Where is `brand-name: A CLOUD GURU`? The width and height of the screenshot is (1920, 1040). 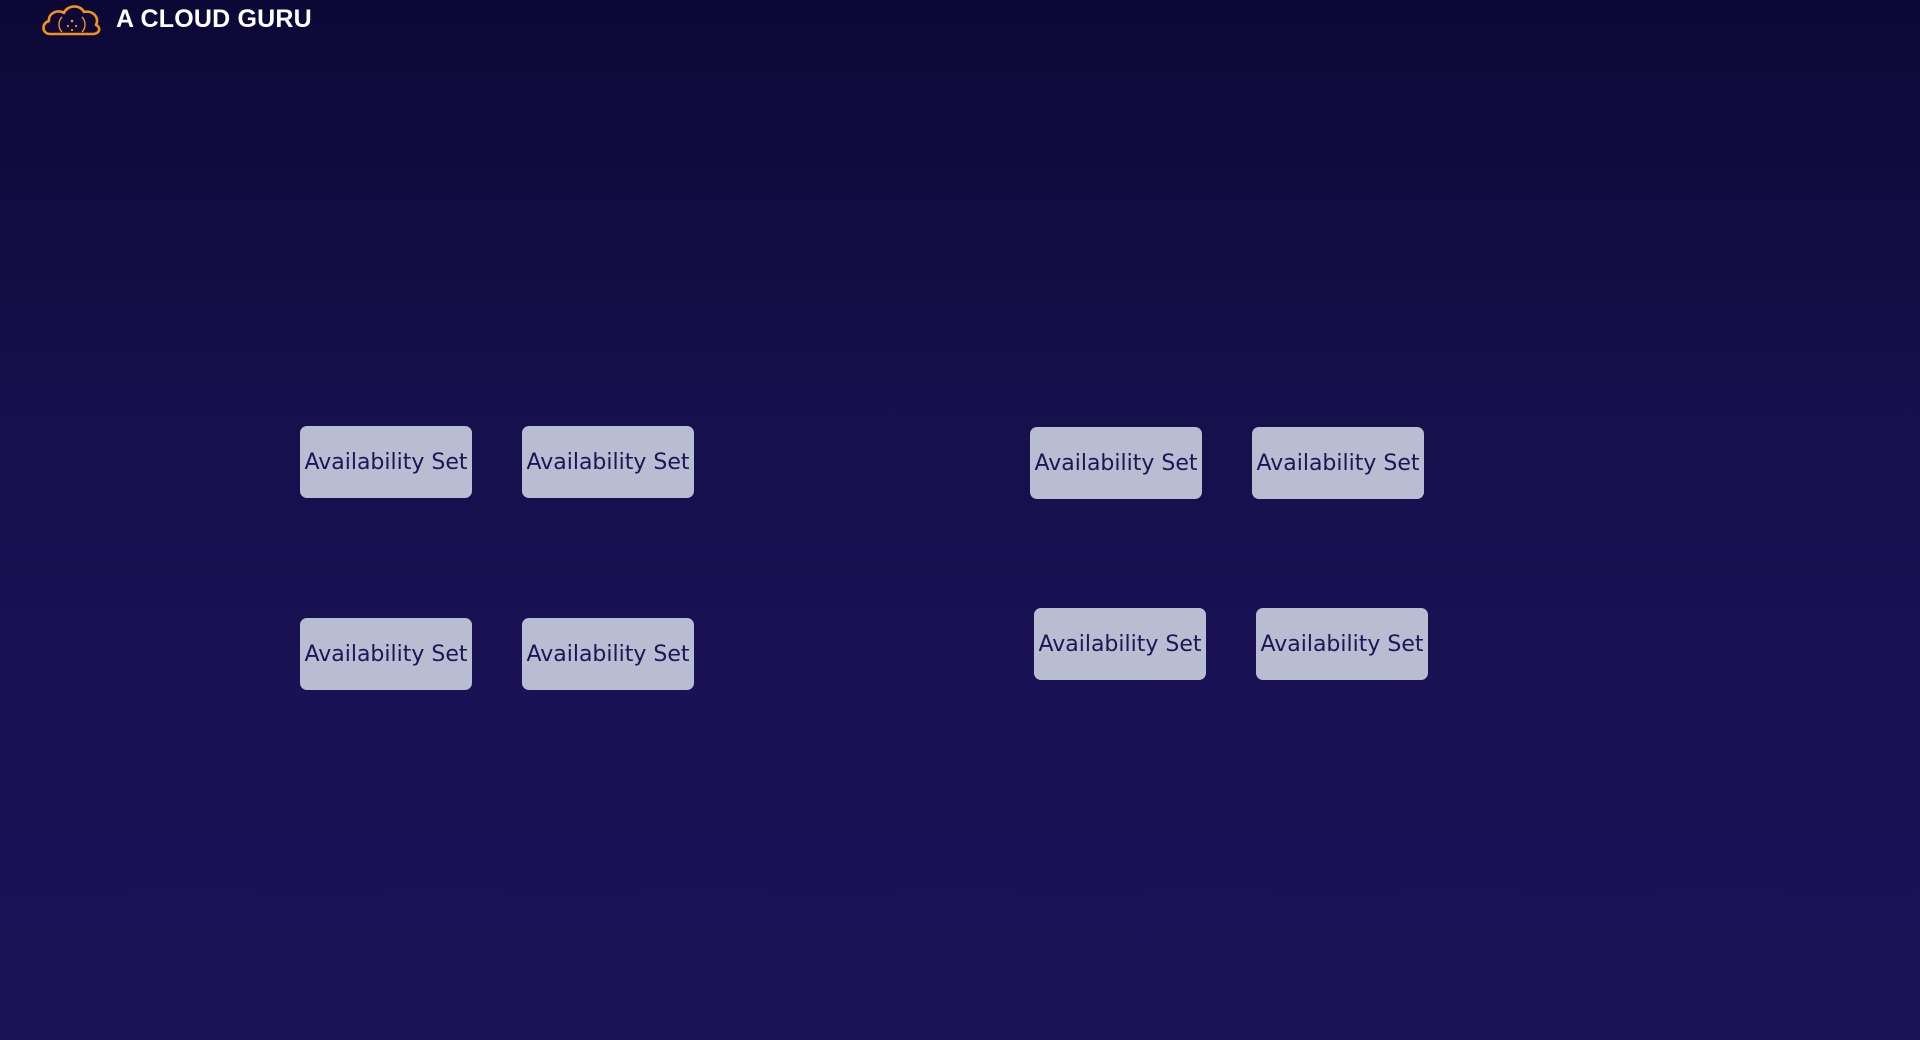
brand-name: A CLOUD GURU is located at coordinates (214, 18).